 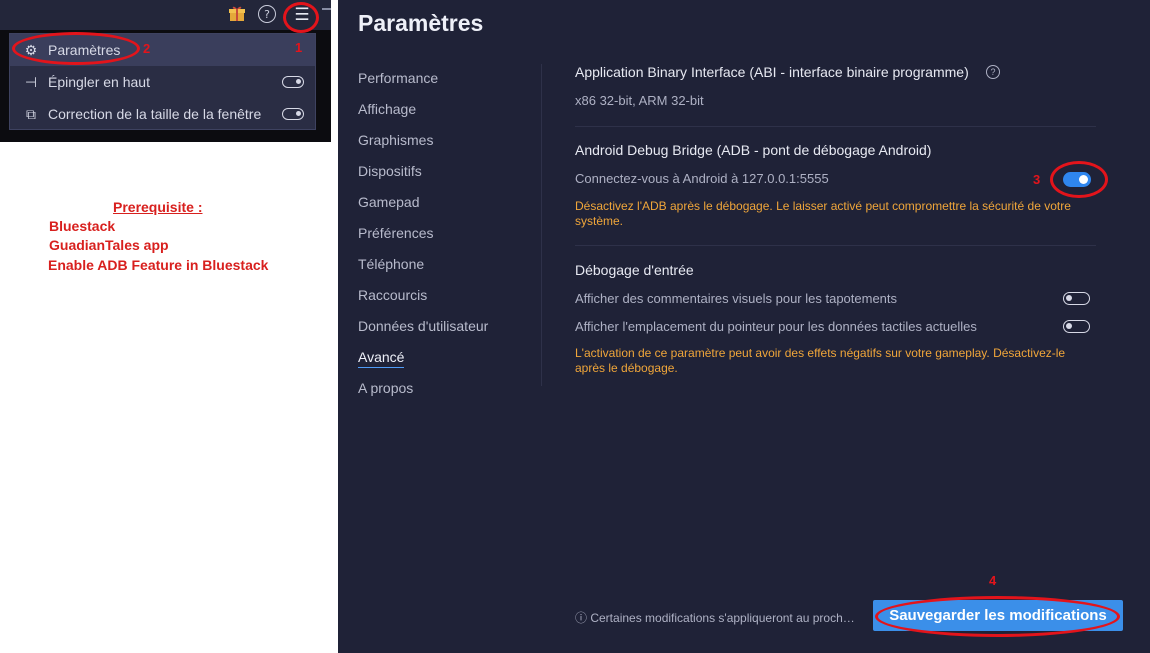 I want to click on abi-help-icon: ?, so click(x=993, y=72).